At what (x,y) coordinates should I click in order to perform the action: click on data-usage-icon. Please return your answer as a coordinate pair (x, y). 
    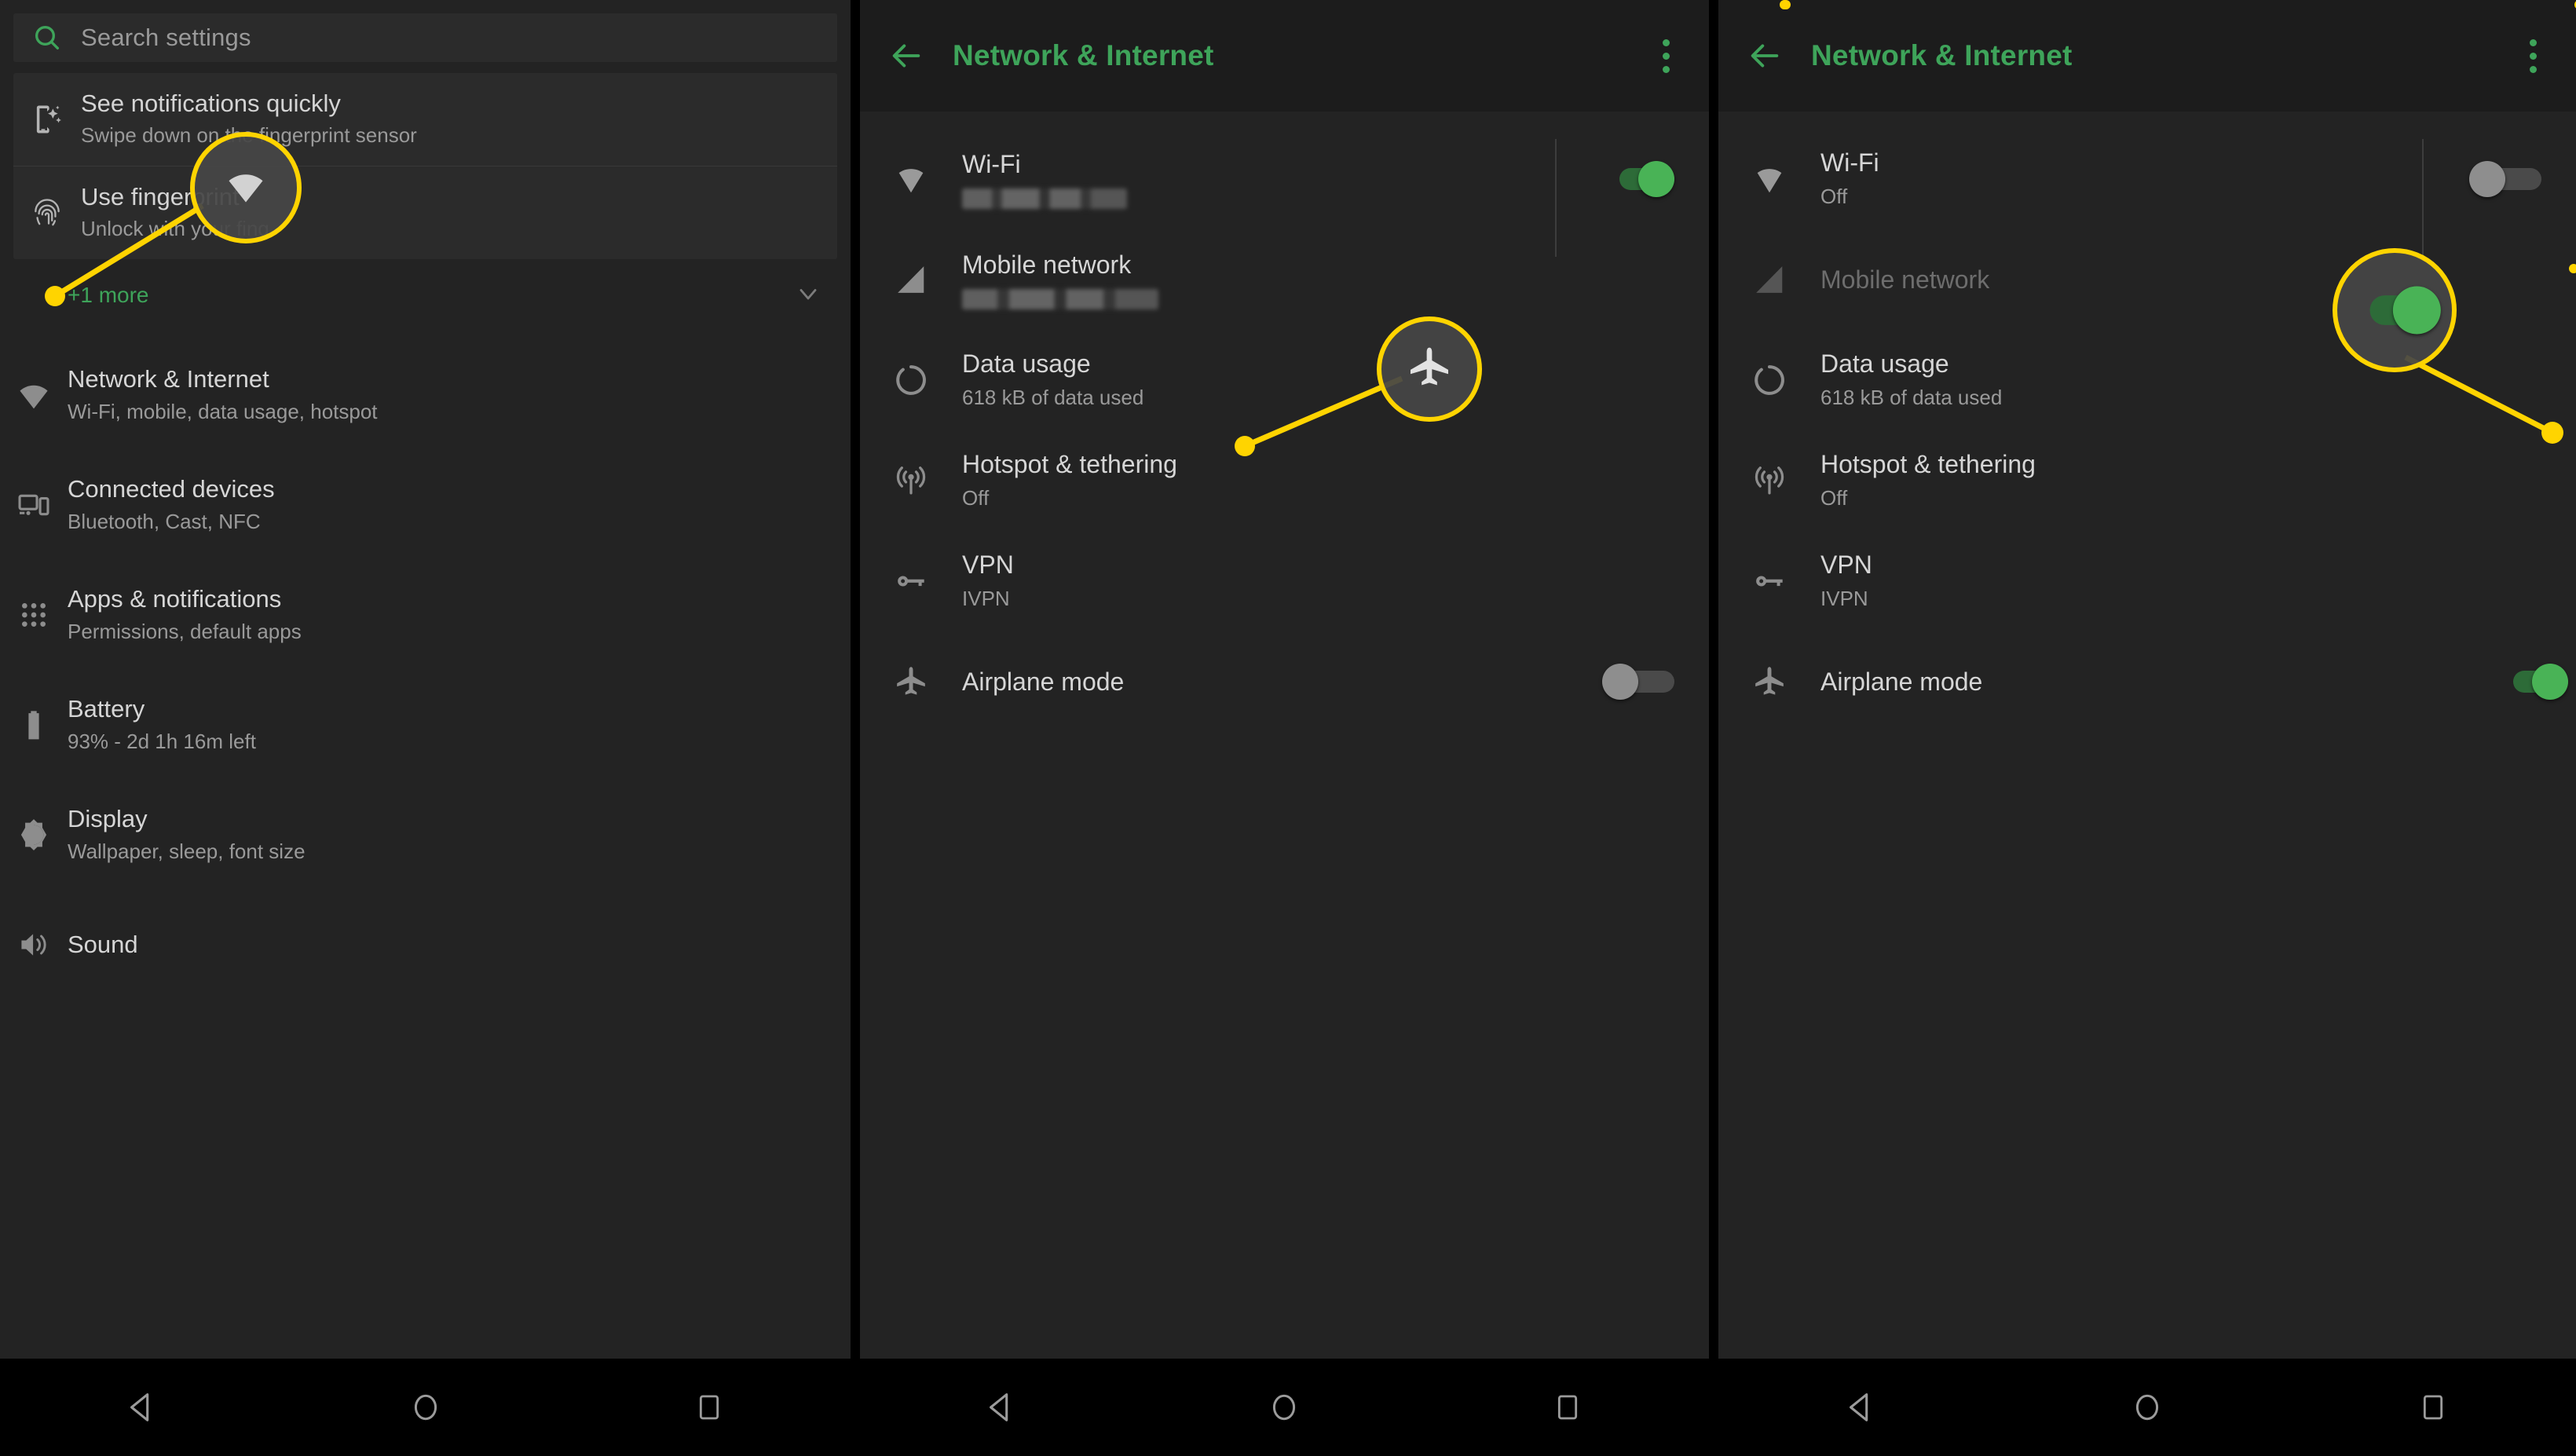
    Looking at the image, I should click on (911, 380).